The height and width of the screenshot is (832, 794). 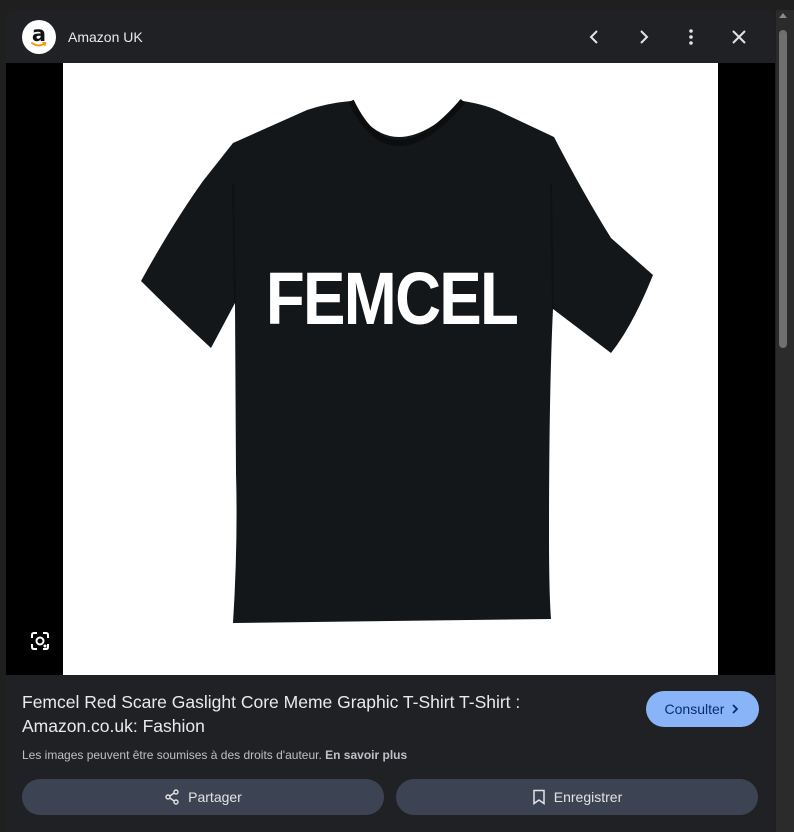 What do you see at coordinates (588, 797) in the screenshot?
I see `save-label: Enregistrer` at bounding box center [588, 797].